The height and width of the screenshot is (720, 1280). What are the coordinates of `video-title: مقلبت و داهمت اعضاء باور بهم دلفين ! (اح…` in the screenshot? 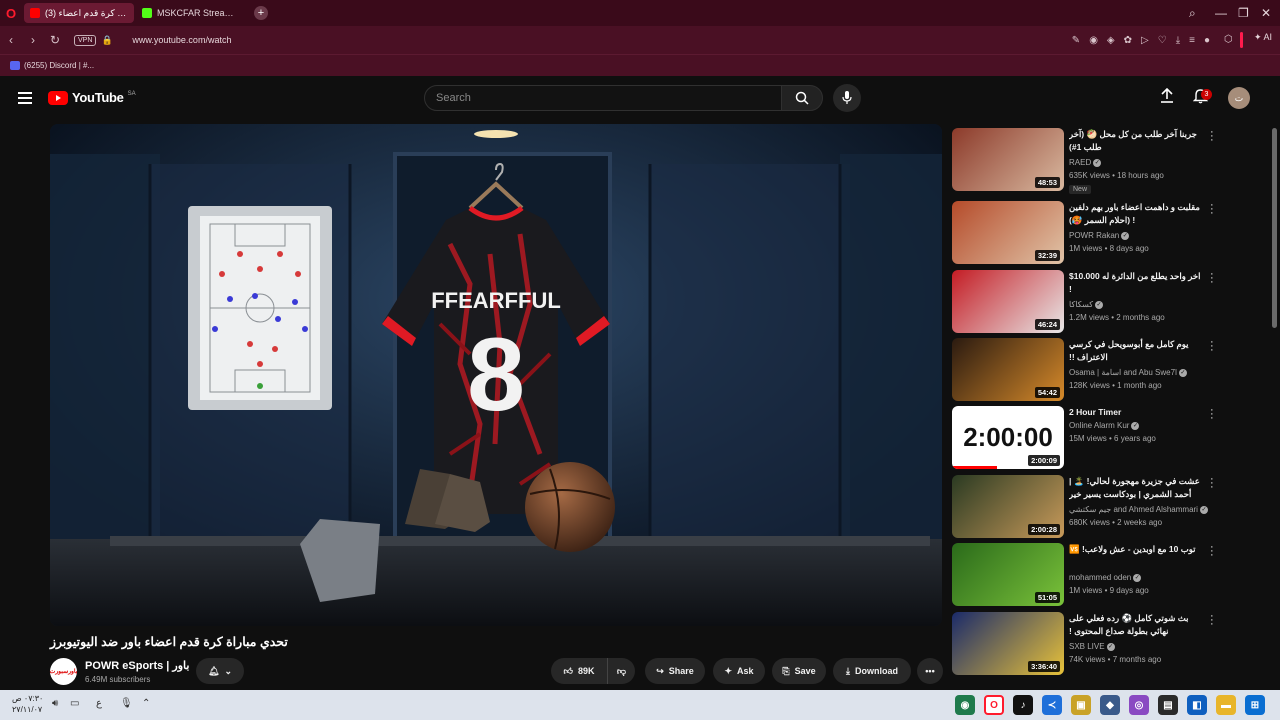 It's located at (1135, 214).